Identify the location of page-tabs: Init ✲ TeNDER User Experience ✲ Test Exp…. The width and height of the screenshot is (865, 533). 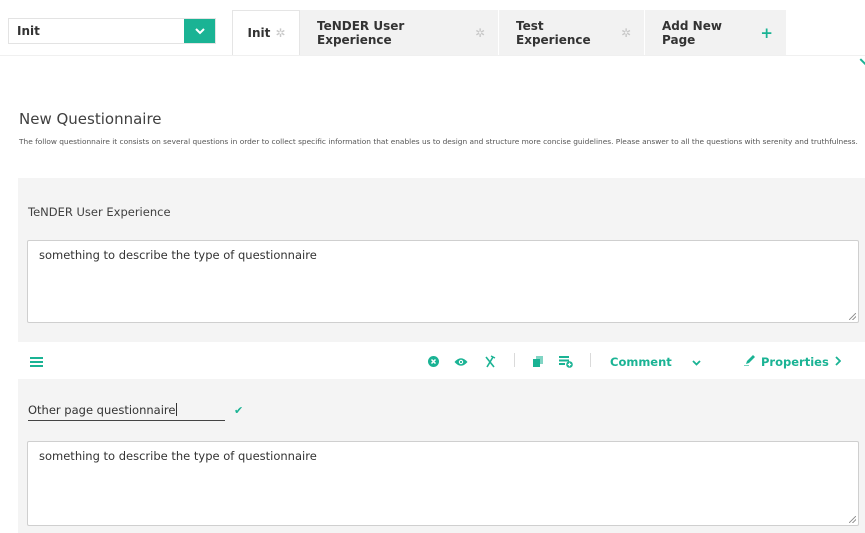
(509, 32).